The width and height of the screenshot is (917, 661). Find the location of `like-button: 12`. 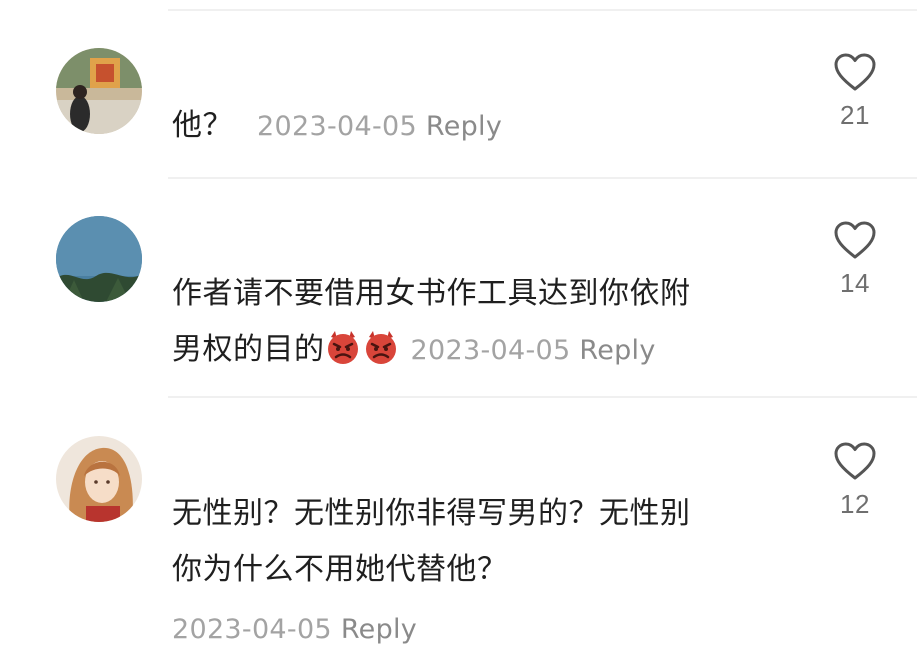

like-button: 12 is located at coordinates (855, 480).